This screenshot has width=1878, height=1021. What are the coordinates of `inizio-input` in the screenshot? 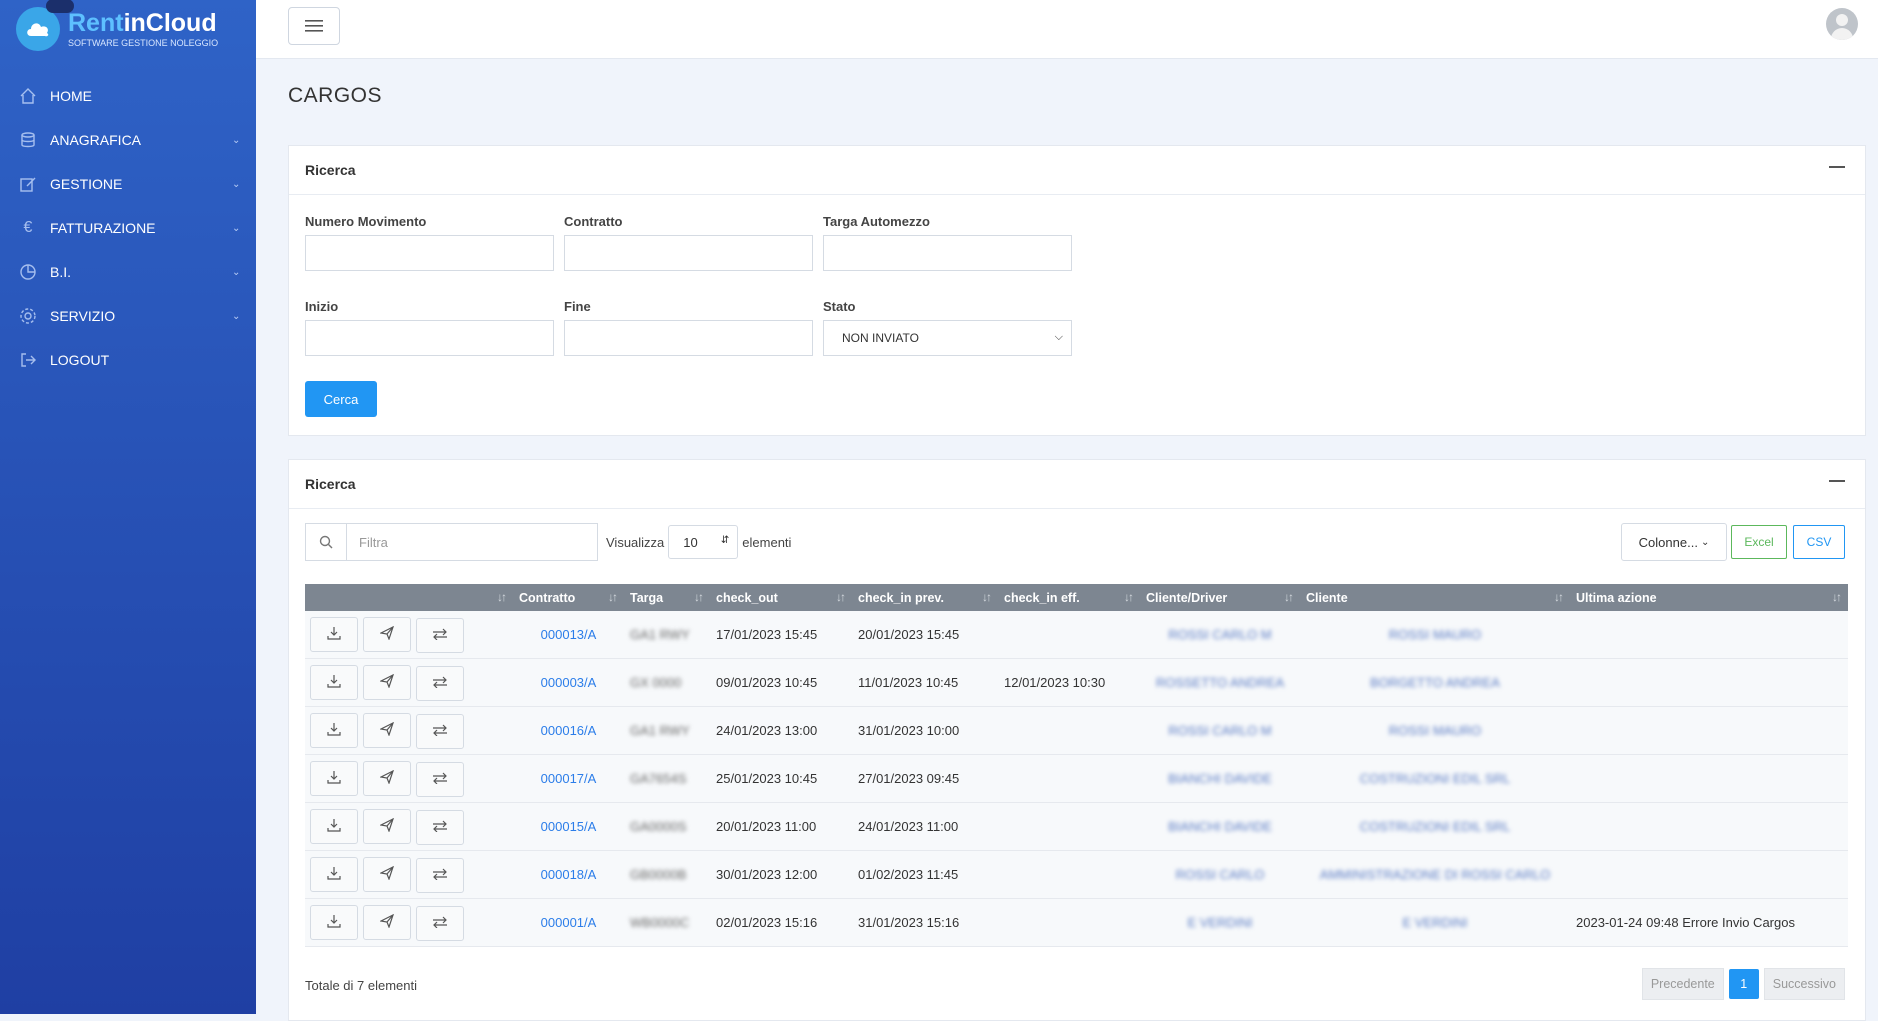 It's located at (429, 338).